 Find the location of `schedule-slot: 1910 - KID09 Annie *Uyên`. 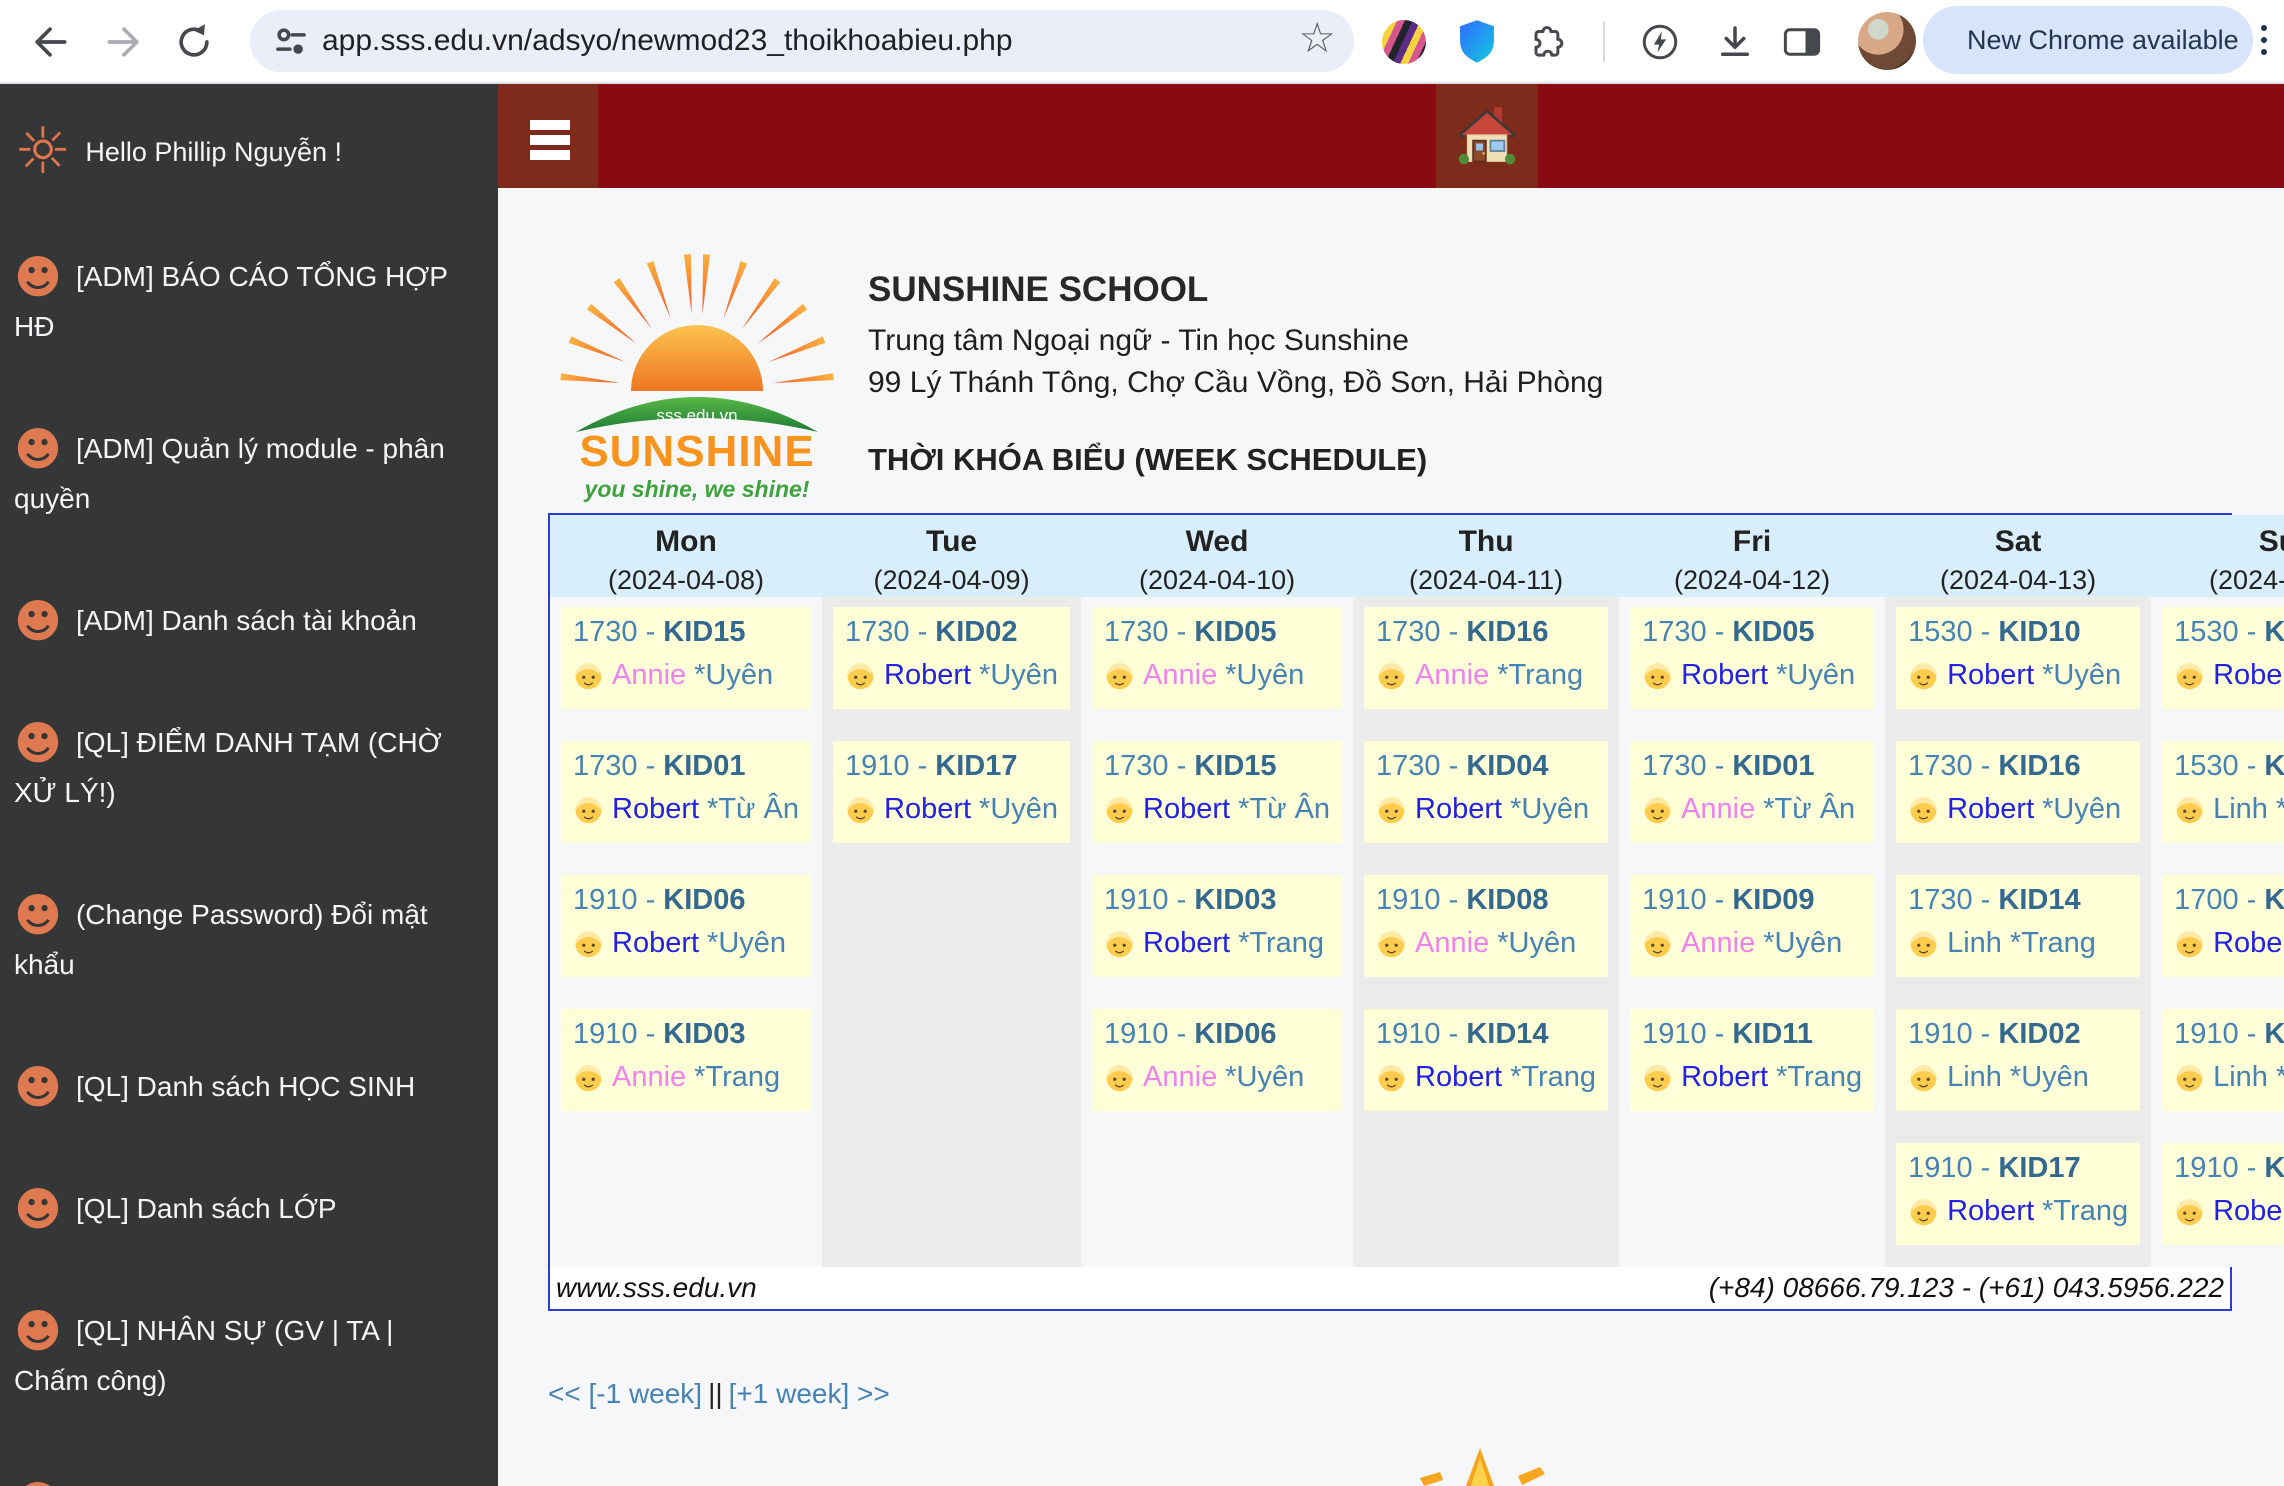

schedule-slot: 1910 - KID09 Annie *Uyên is located at coordinates (1752, 937).